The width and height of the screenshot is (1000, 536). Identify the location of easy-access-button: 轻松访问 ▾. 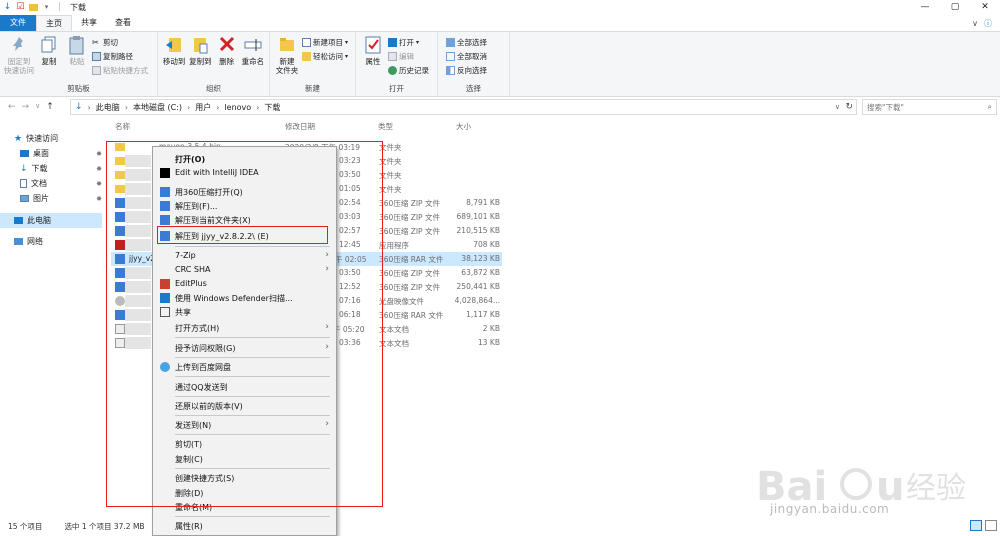
(325, 56).